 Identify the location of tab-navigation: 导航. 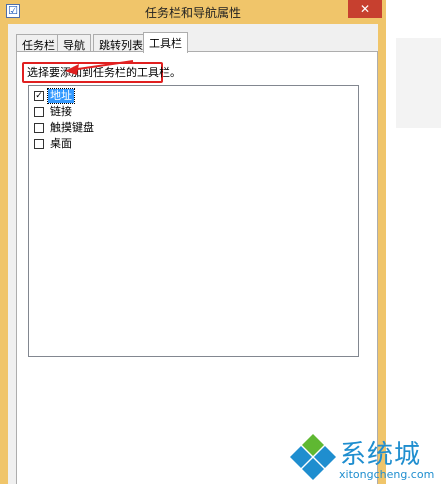
(74, 43).